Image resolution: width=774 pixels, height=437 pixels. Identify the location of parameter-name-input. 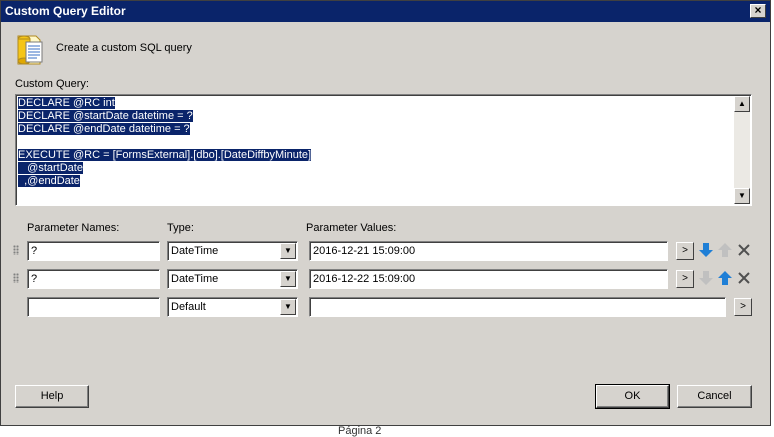
(93, 307).